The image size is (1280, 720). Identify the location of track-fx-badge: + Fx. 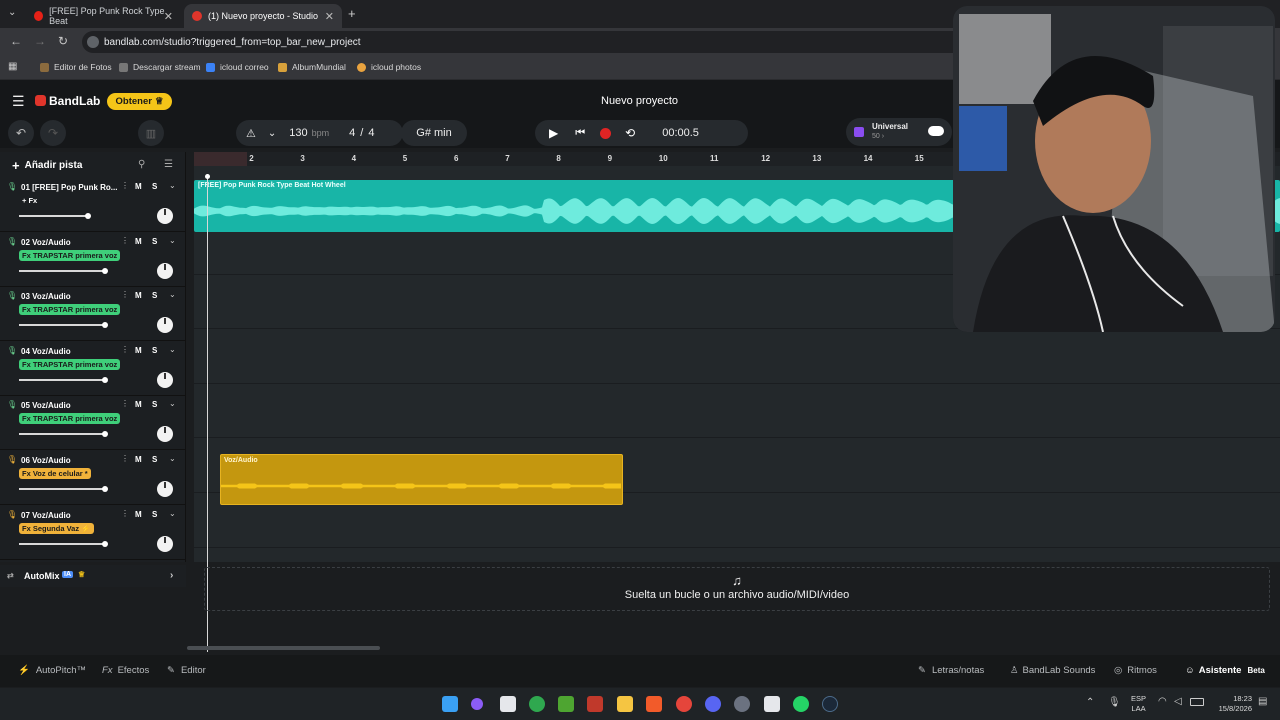
(29, 200).